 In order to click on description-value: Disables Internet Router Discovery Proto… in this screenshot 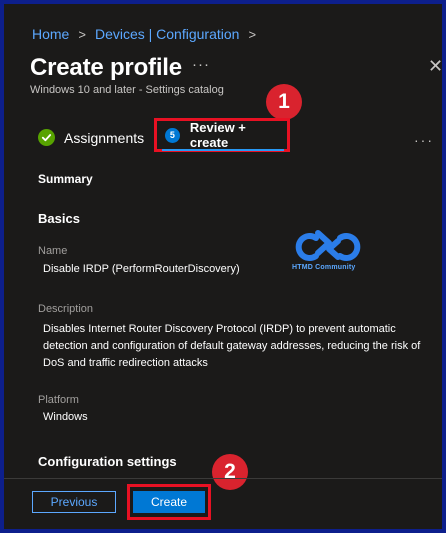, I will do `click(232, 346)`.